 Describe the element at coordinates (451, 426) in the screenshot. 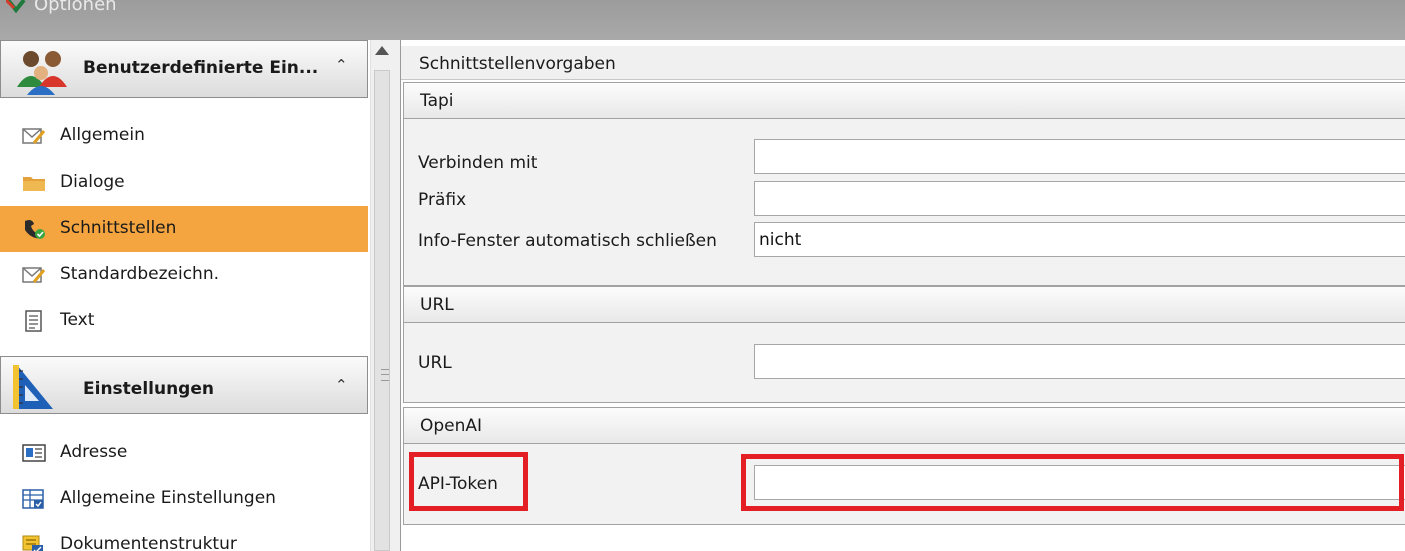

I see `section-title: OpenAI` at that location.